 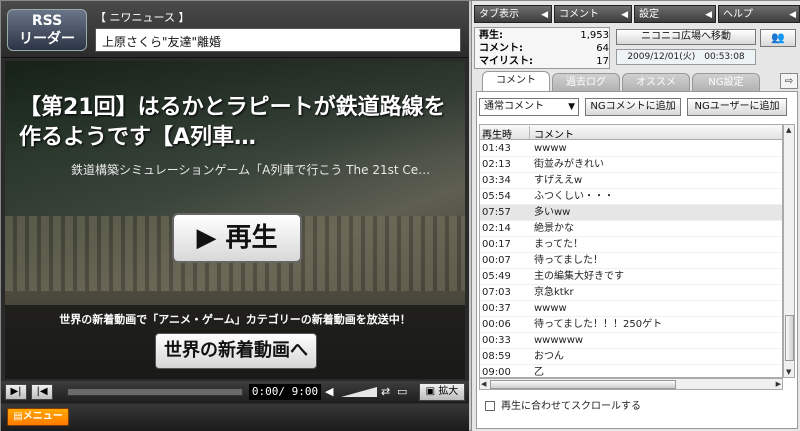 What do you see at coordinates (142, 17) in the screenshot?
I see `rss-category: 【 ニワニュース 】` at bounding box center [142, 17].